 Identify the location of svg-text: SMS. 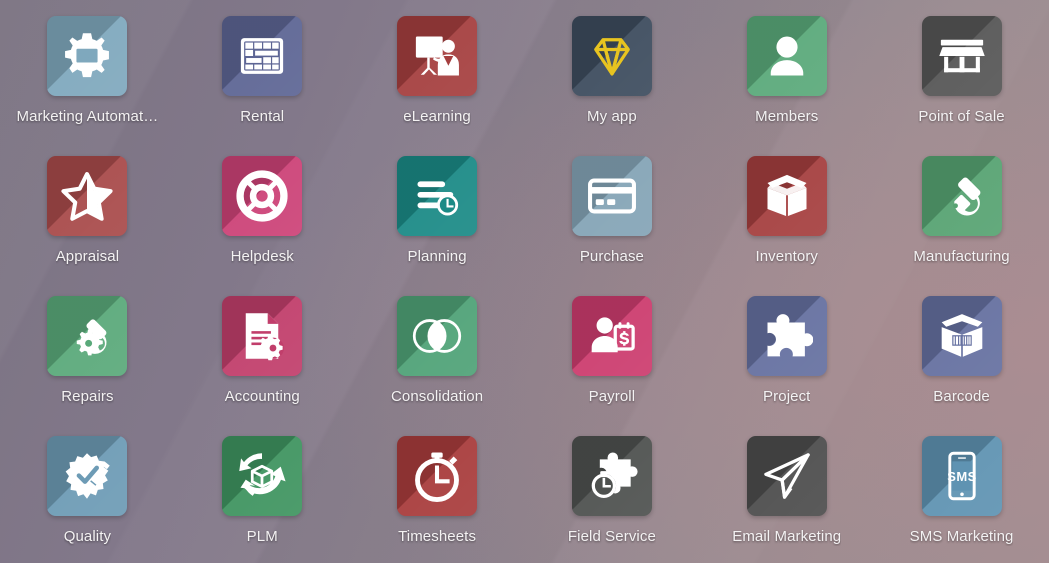
(961, 476).